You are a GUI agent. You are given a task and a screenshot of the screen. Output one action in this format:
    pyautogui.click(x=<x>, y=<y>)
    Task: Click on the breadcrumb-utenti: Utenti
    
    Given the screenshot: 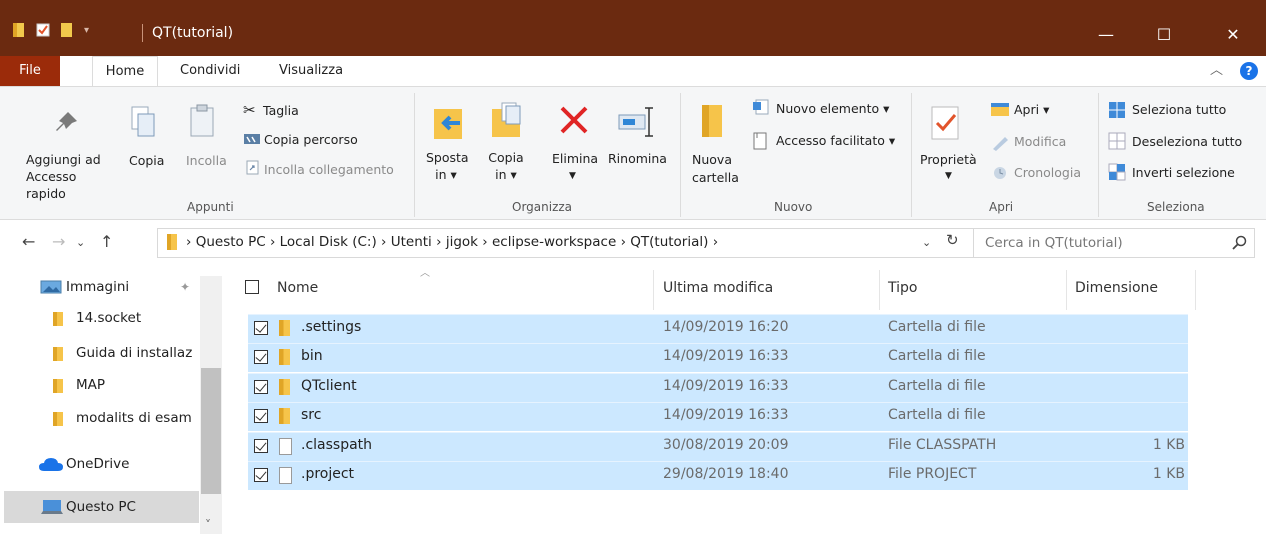 What is the action you would take?
    pyautogui.click(x=411, y=242)
    